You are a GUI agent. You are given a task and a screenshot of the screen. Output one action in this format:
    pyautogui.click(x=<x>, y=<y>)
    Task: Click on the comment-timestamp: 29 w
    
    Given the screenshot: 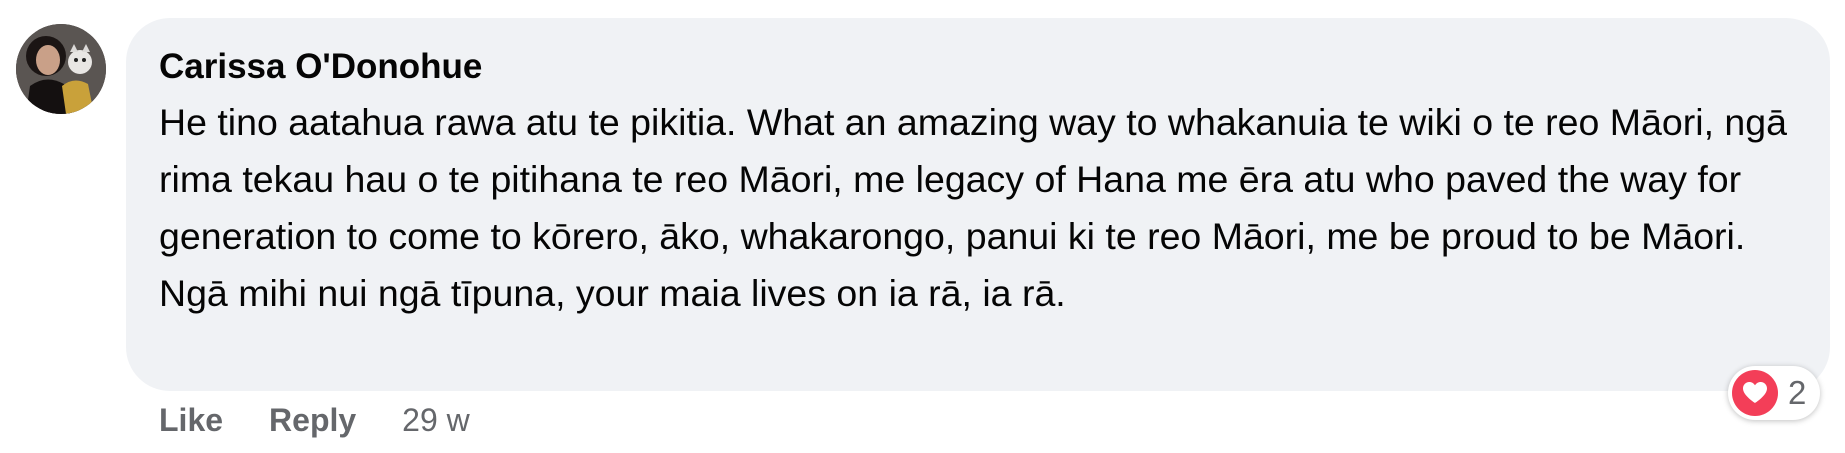 What is the action you would take?
    pyautogui.click(x=436, y=420)
    